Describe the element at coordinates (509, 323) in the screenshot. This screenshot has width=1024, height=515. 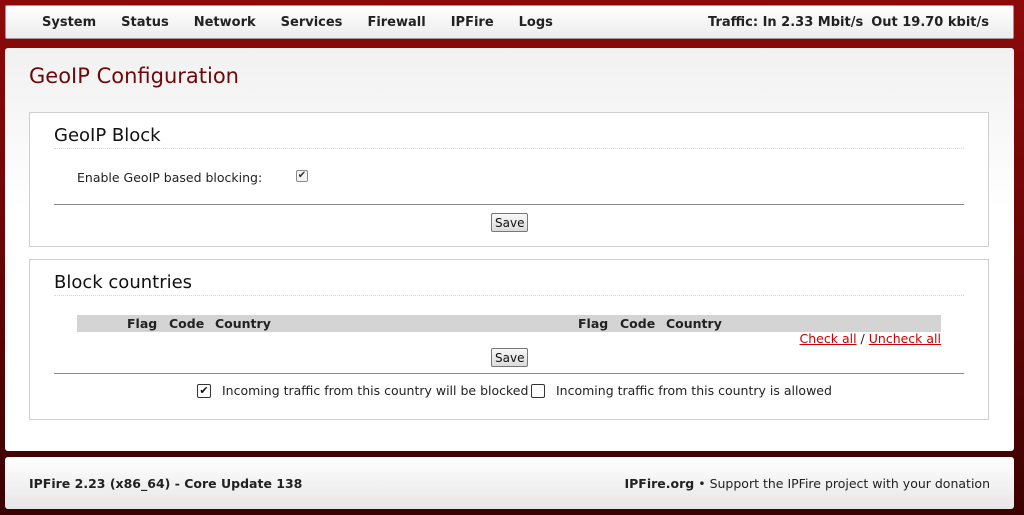
I see `countries-table-header: Flag Code Country Flag Code Country` at that location.